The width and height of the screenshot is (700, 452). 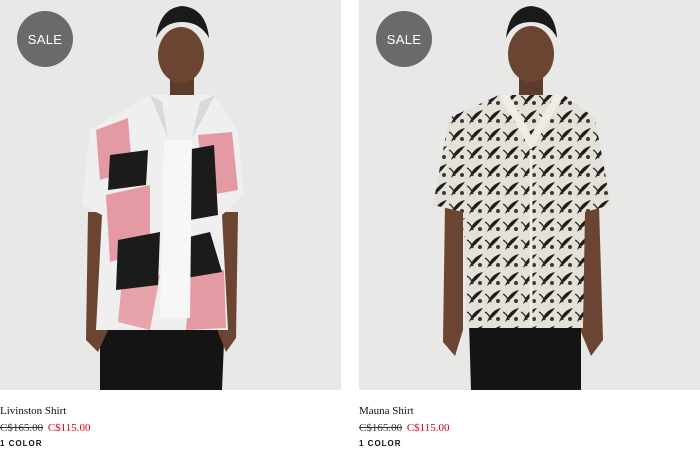 I want to click on product-name: Mauna Shirt, so click(x=386, y=411).